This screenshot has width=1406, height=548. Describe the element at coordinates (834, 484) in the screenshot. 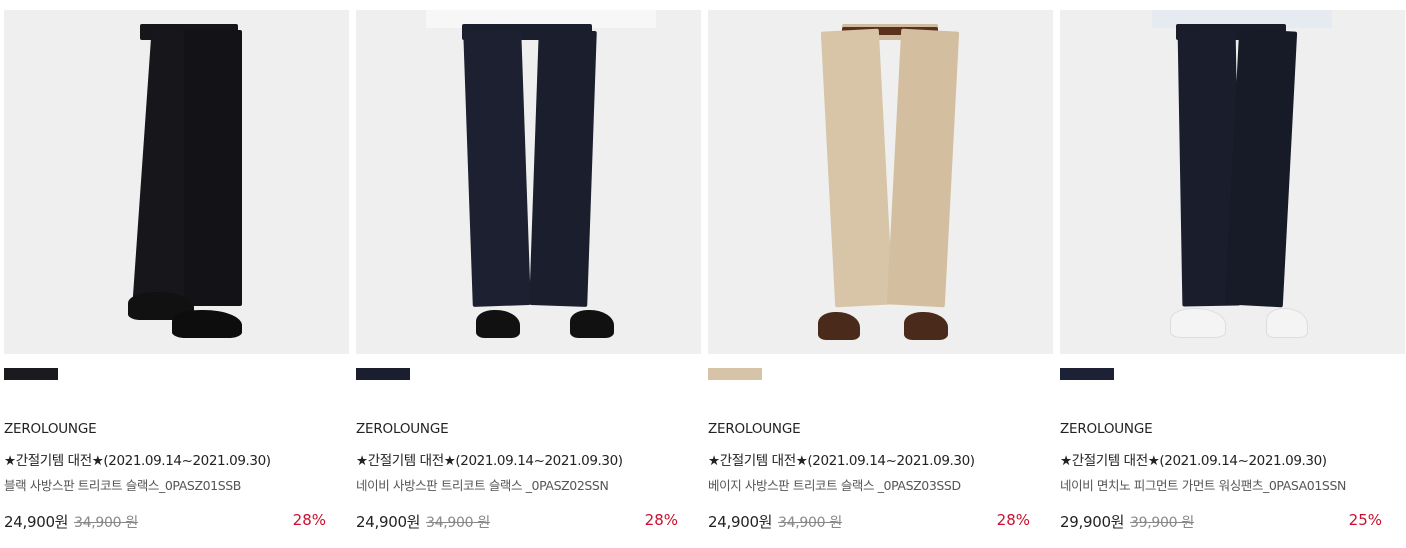

I see `product-name: 베이지 사방스판 트리코트 슬랙스 _0PASZ03SSD` at that location.